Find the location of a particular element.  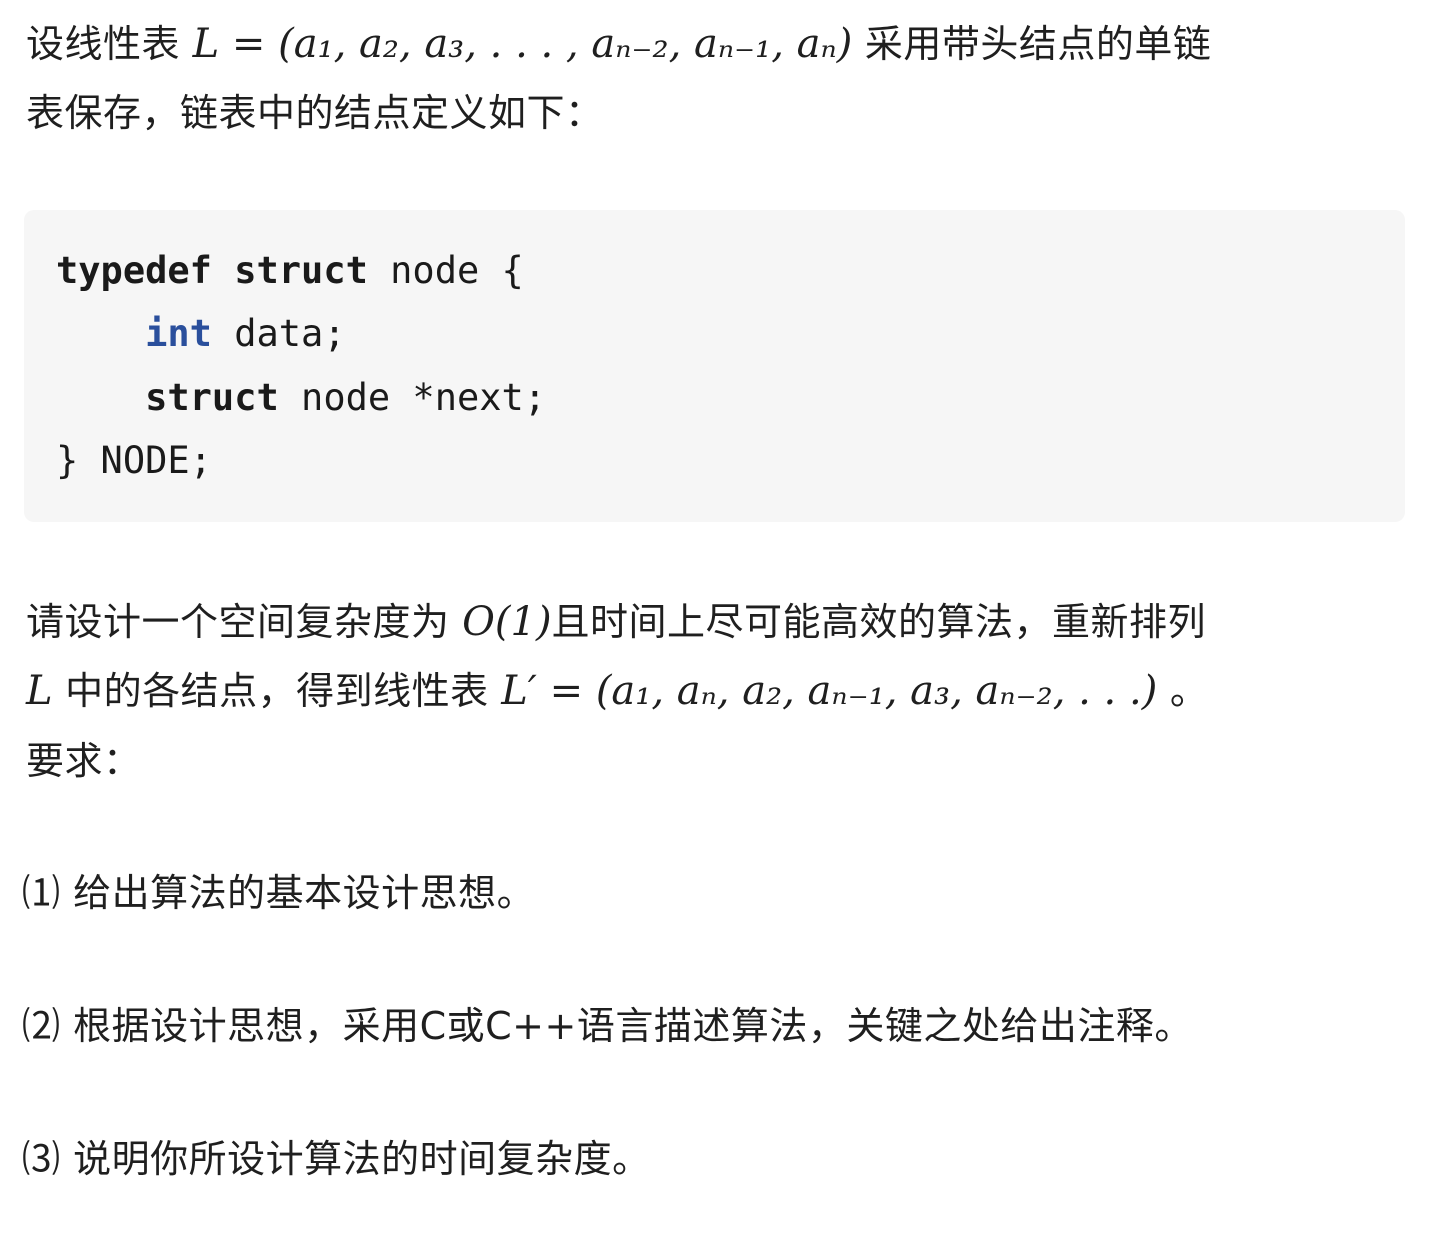

code-field-data: data; is located at coordinates (278, 333).